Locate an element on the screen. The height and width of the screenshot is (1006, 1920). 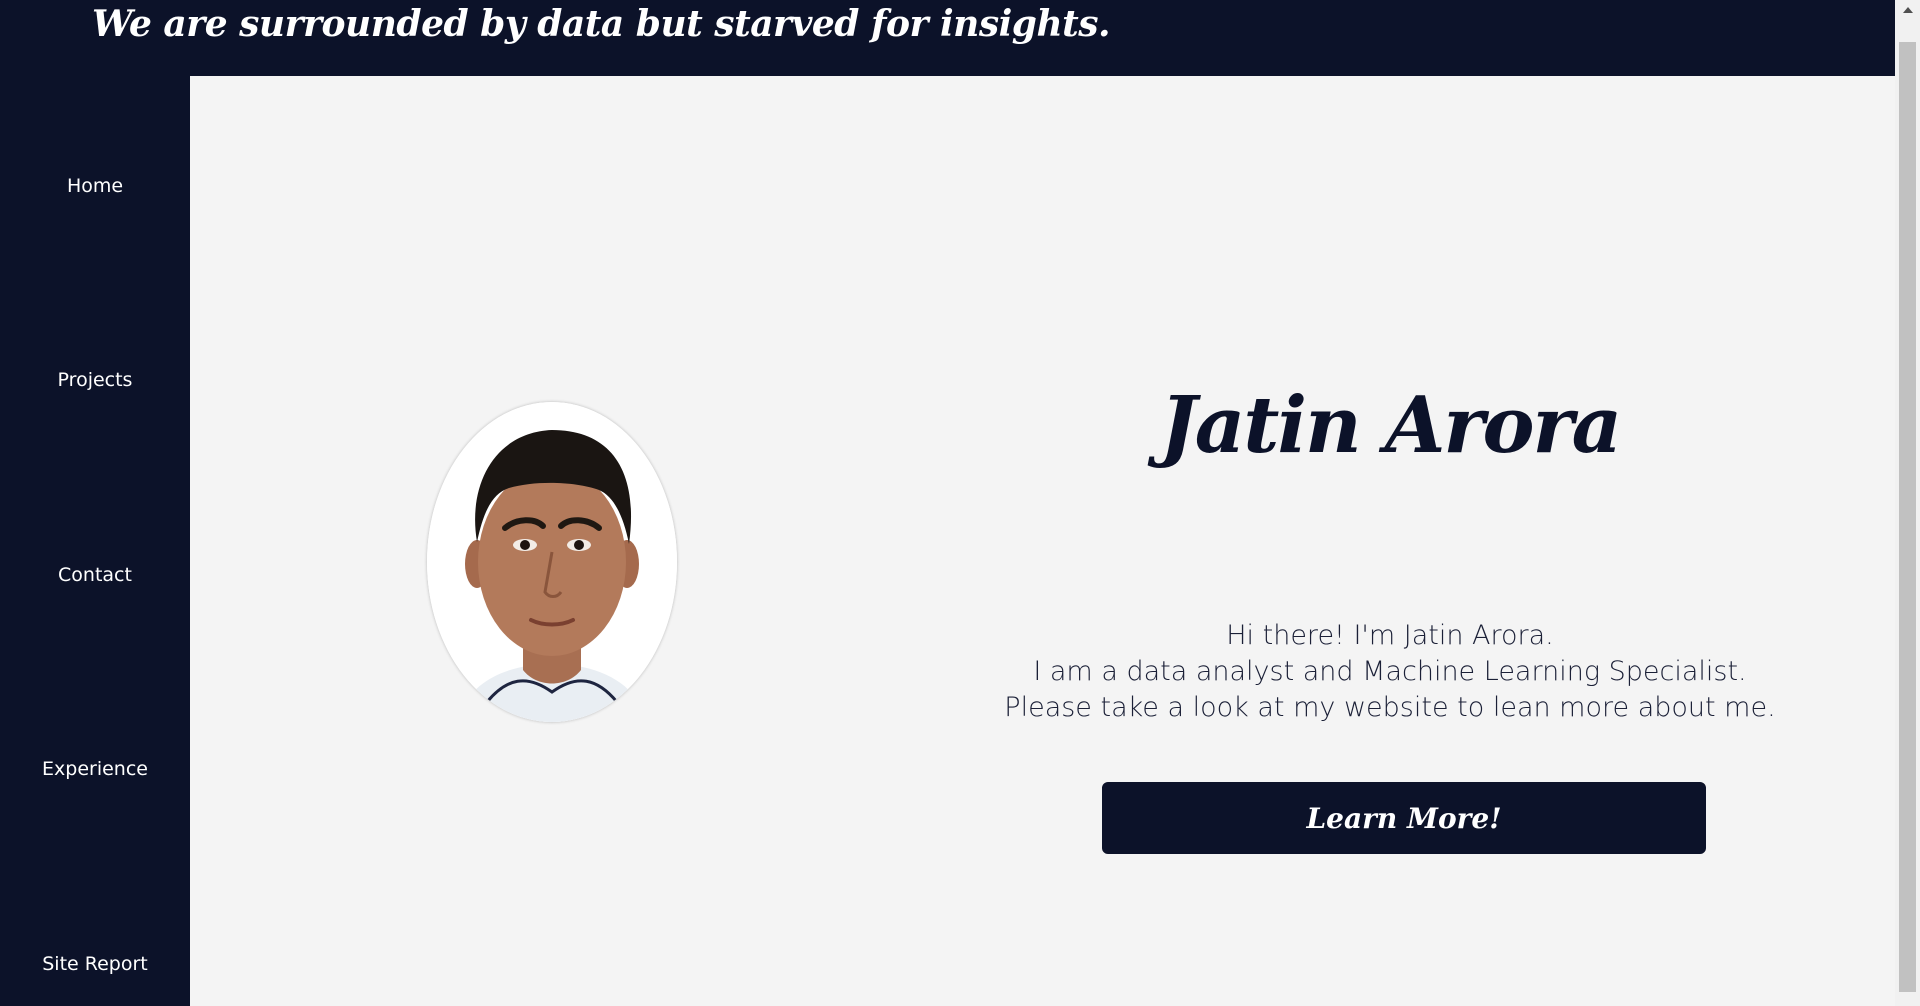
learn-more-button: Learn More! is located at coordinates (1404, 818).